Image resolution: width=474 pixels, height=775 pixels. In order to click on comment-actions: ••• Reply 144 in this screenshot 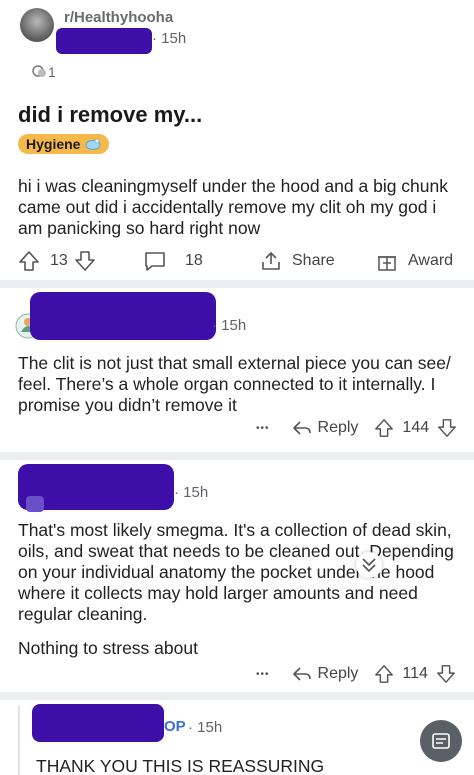, I will do `click(356, 428)`.